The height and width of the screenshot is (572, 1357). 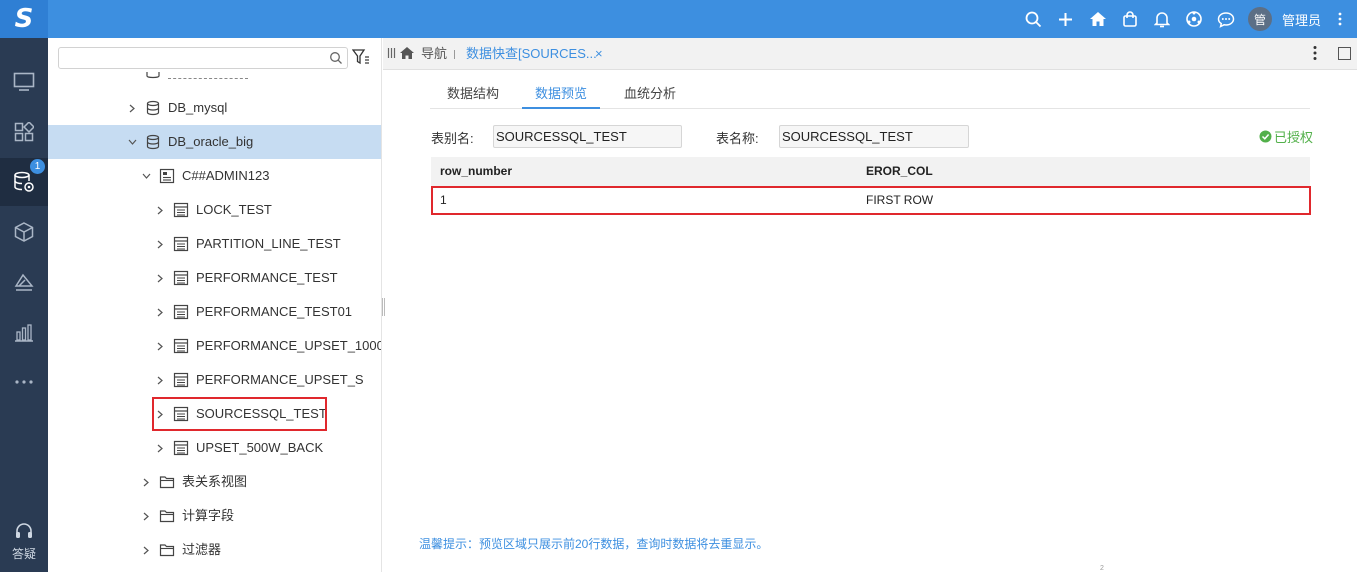 What do you see at coordinates (37, 166) in the screenshot?
I see `notification-badge: 1` at bounding box center [37, 166].